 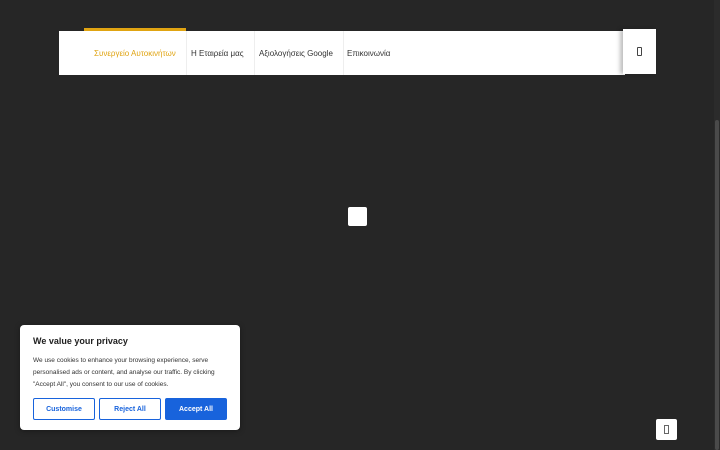 I want to click on menu-icon, so click(x=639, y=51).